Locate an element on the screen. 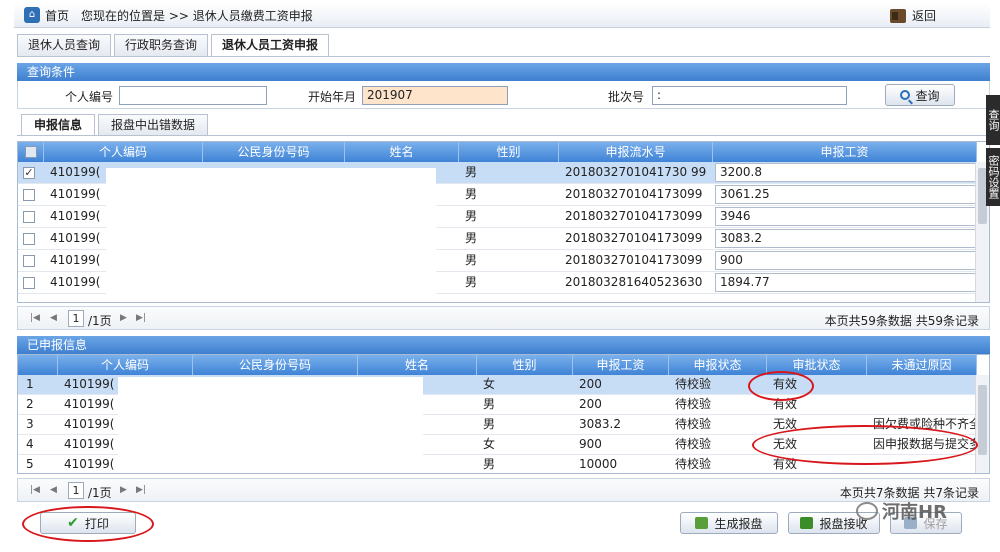  back-button: 返回 is located at coordinates (912, 15).